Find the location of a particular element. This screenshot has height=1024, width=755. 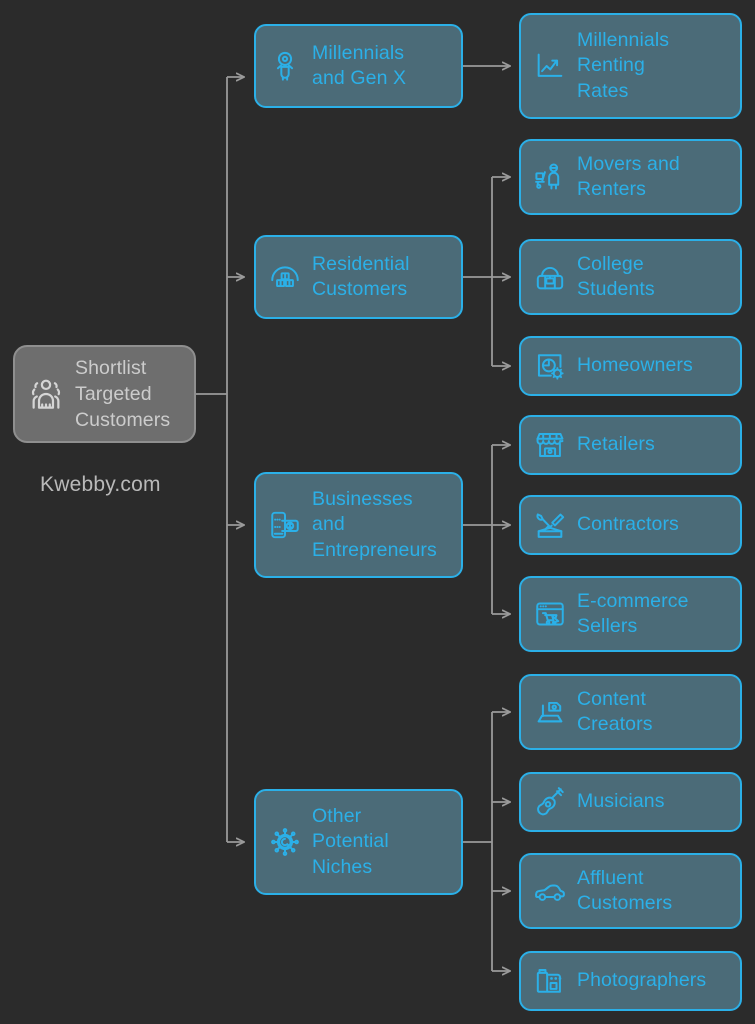

node-leaf-label: Millennials Renting Rates is located at coordinates (623, 65).